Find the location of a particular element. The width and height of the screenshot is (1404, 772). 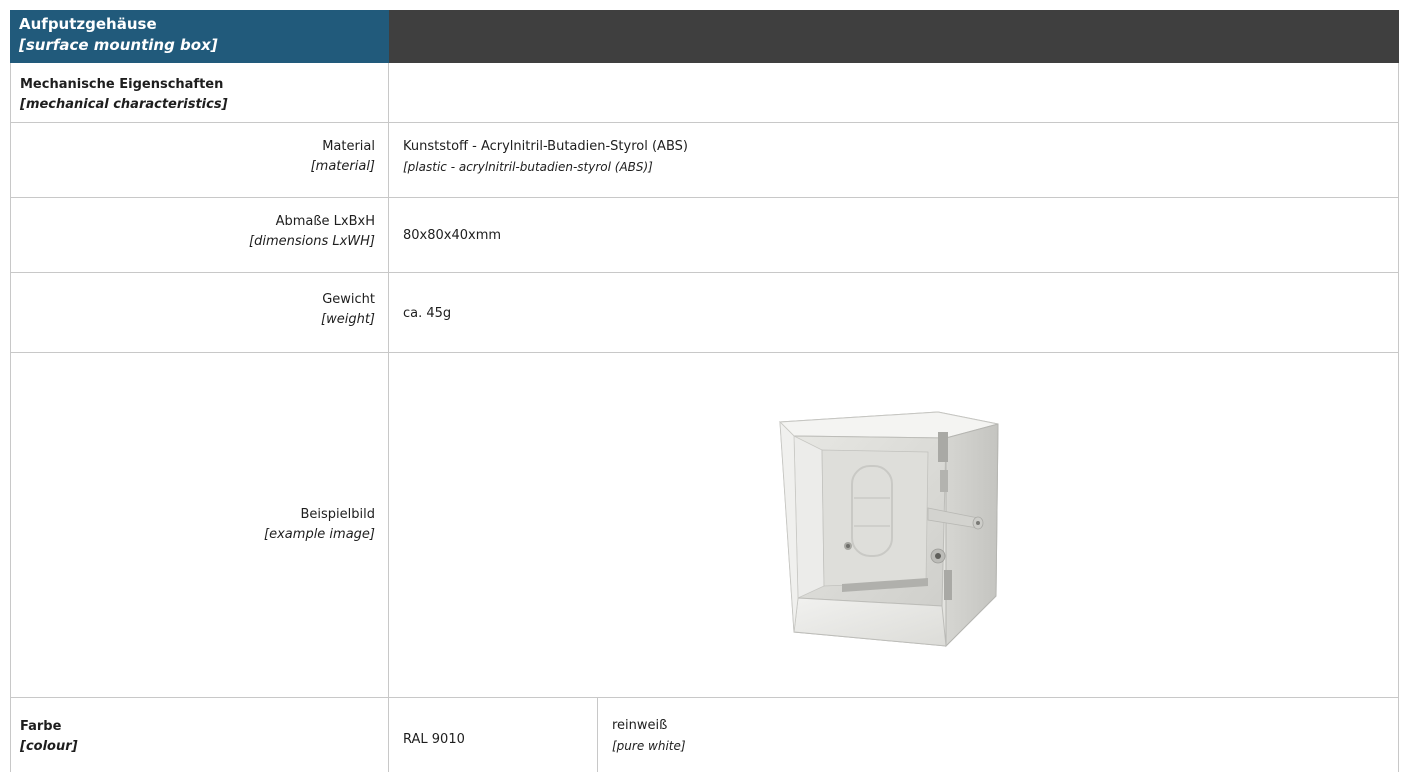

material-label-en: [material] is located at coordinates (342, 166).